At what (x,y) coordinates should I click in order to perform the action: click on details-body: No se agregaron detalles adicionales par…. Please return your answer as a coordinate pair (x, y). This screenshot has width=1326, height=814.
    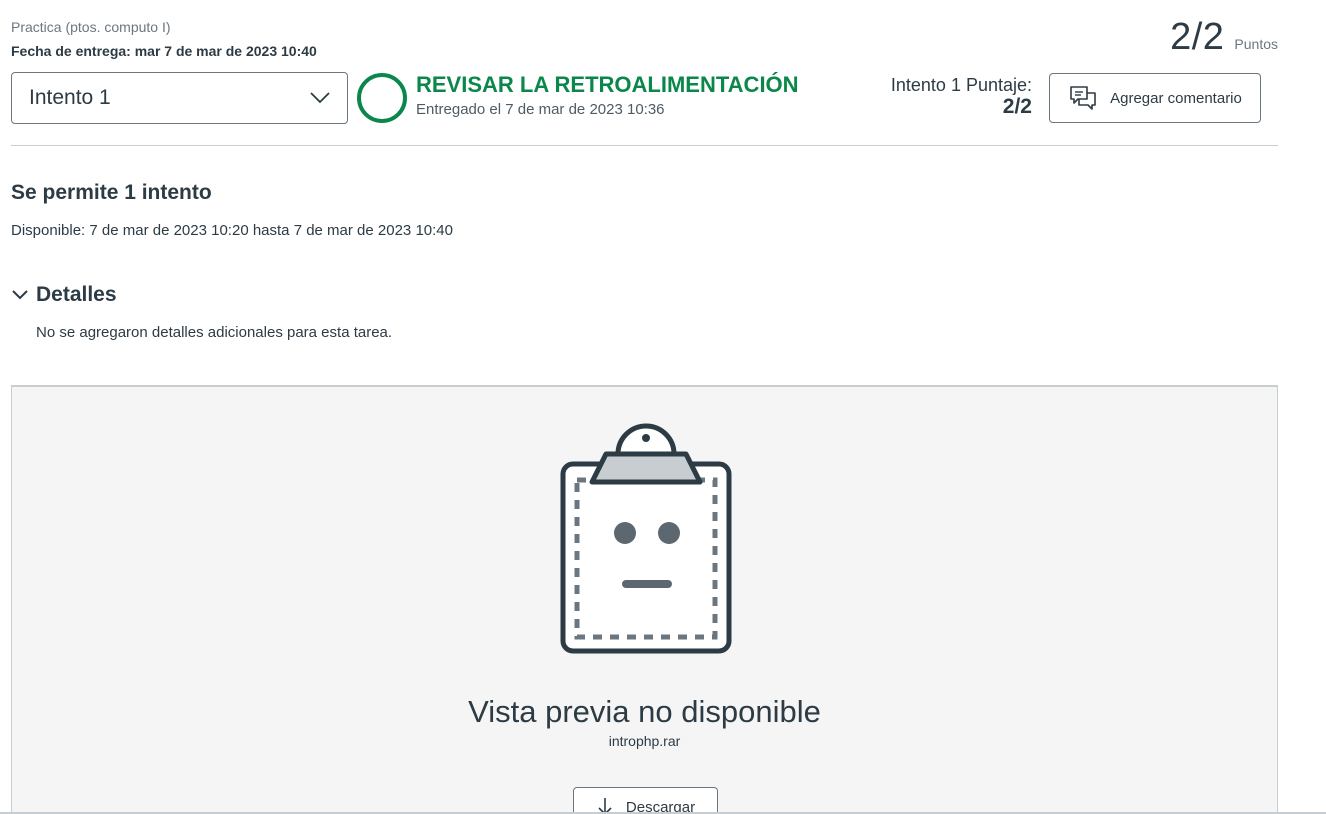
    Looking at the image, I should click on (214, 332).